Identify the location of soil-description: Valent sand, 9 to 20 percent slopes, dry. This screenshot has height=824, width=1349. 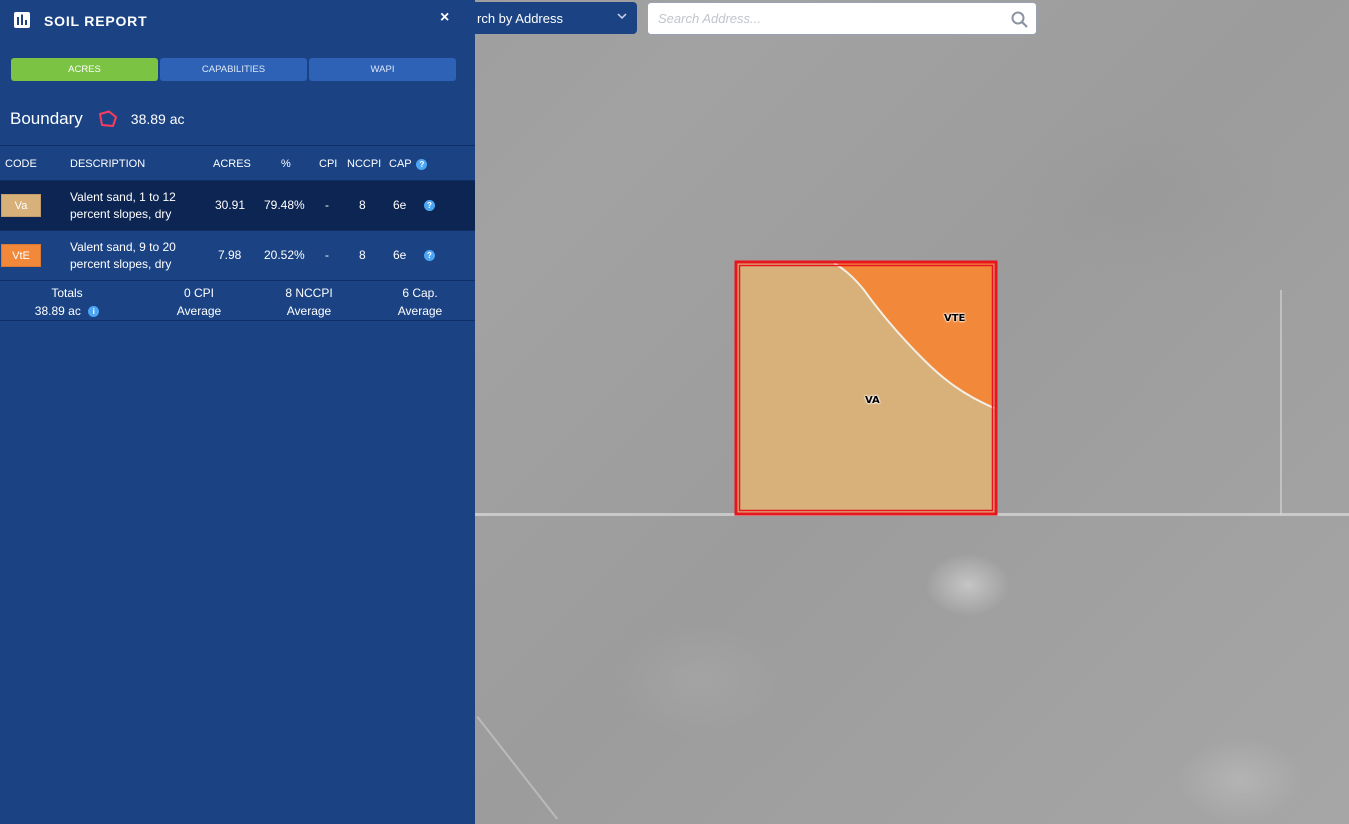
(123, 255).